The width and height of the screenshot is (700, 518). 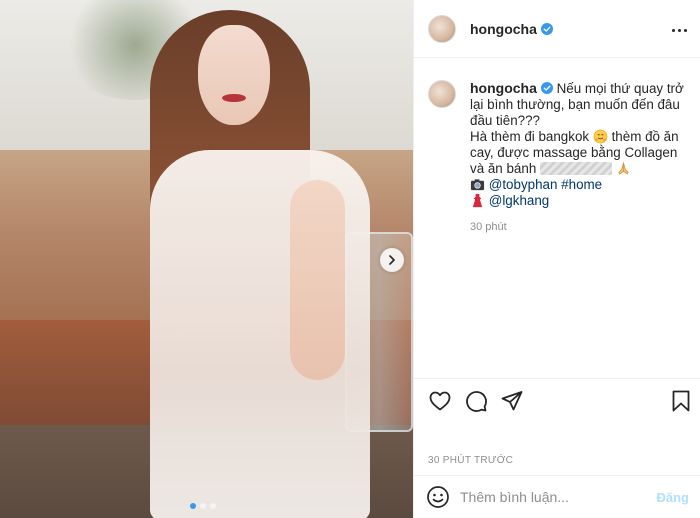 I want to click on comment-icon, so click(x=476, y=401).